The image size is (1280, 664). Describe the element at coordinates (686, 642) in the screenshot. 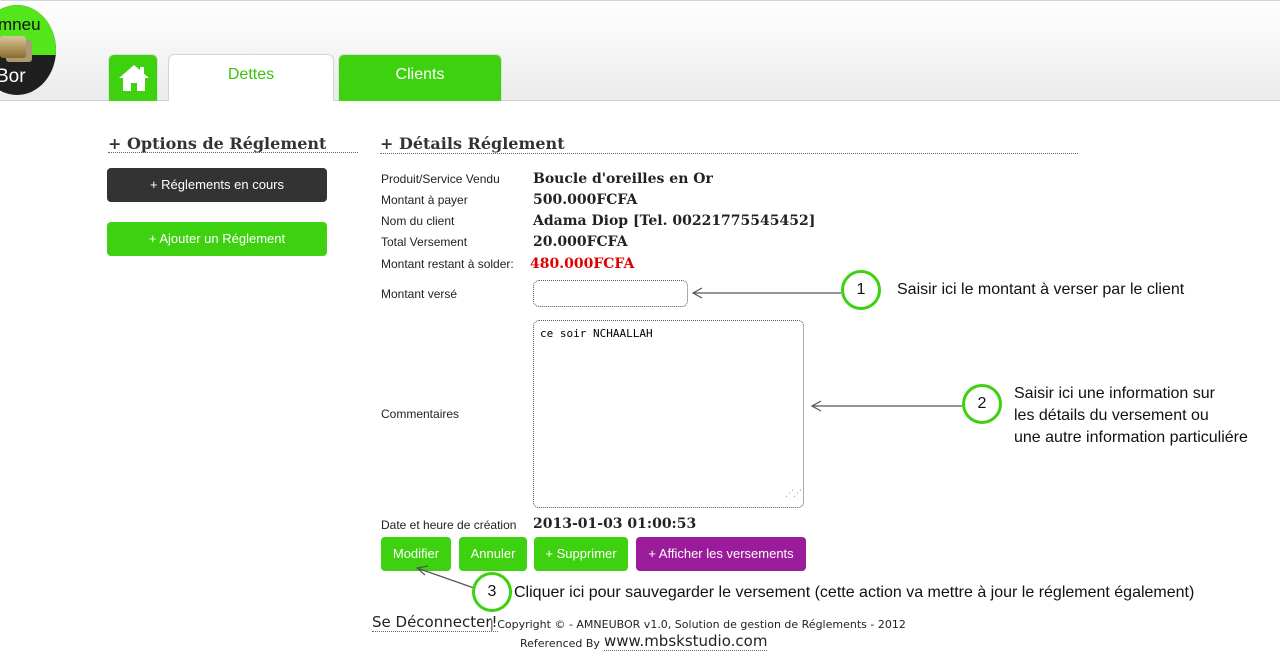

I see `studio-link: www.mbskstudio.com` at that location.